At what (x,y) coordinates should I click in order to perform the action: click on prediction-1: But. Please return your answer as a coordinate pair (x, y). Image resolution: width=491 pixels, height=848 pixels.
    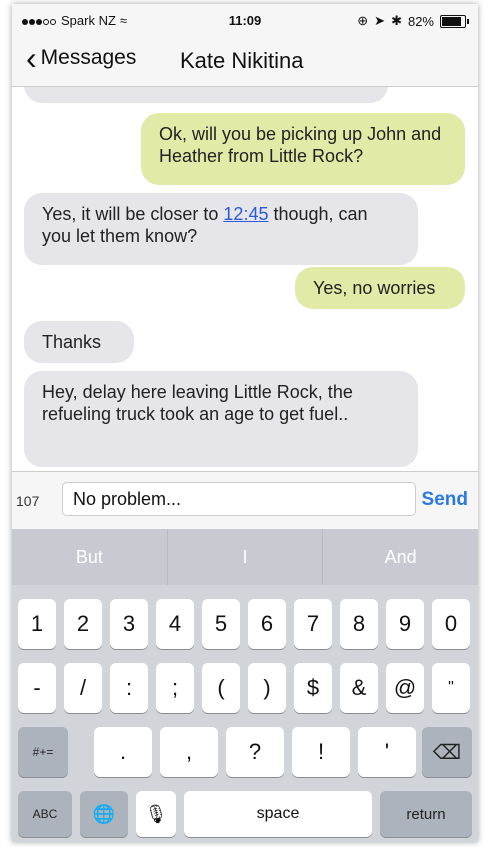
    Looking at the image, I should click on (89, 557).